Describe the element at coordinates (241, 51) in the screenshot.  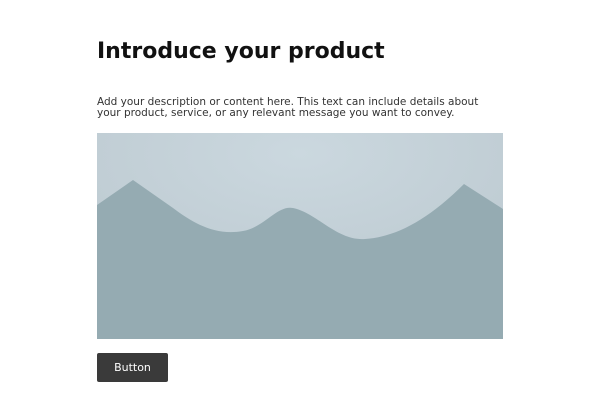
I see `page-title: Introduce your product` at that location.